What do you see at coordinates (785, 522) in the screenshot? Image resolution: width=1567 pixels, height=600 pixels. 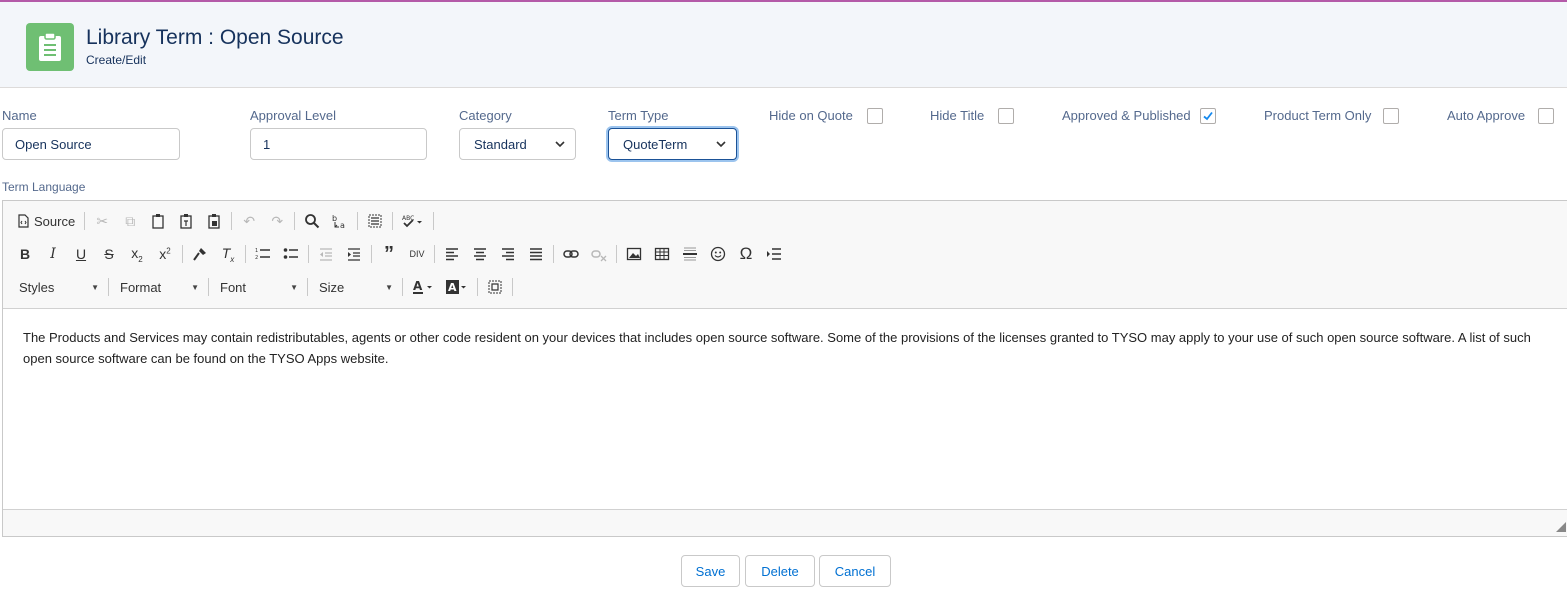 I see `editor-status-bar` at bounding box center [785, 522].